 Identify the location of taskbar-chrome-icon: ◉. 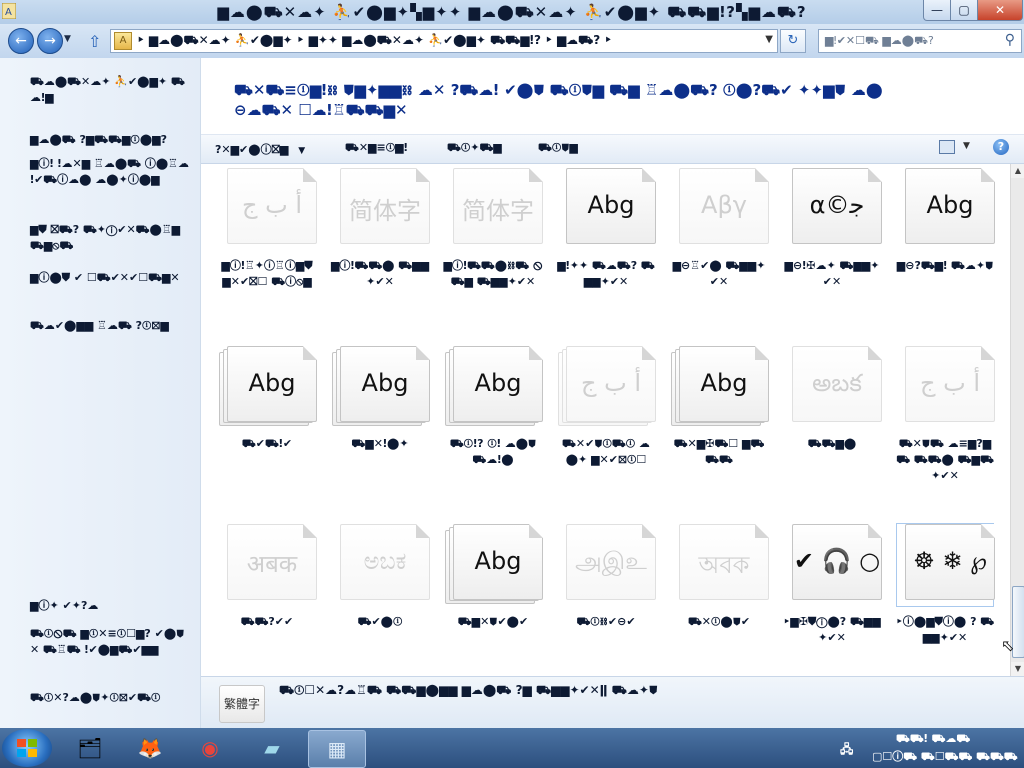
(210, 748).